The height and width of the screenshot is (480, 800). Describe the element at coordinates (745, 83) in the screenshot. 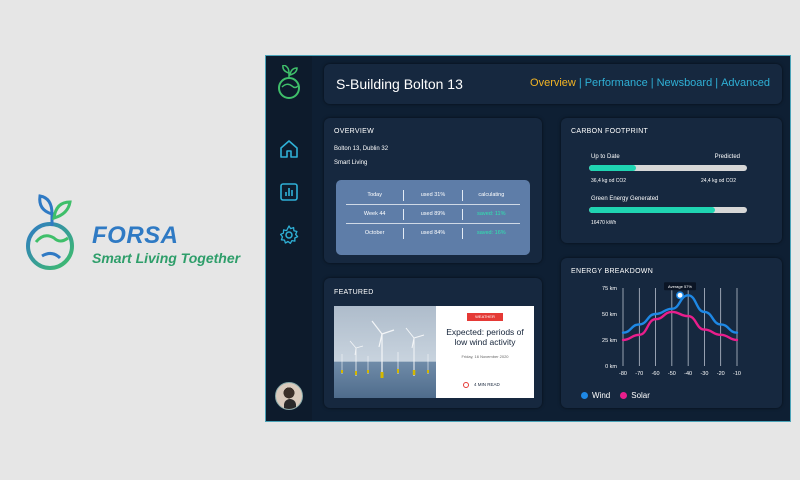

I see `tab-advanced: Advanced` at that location.